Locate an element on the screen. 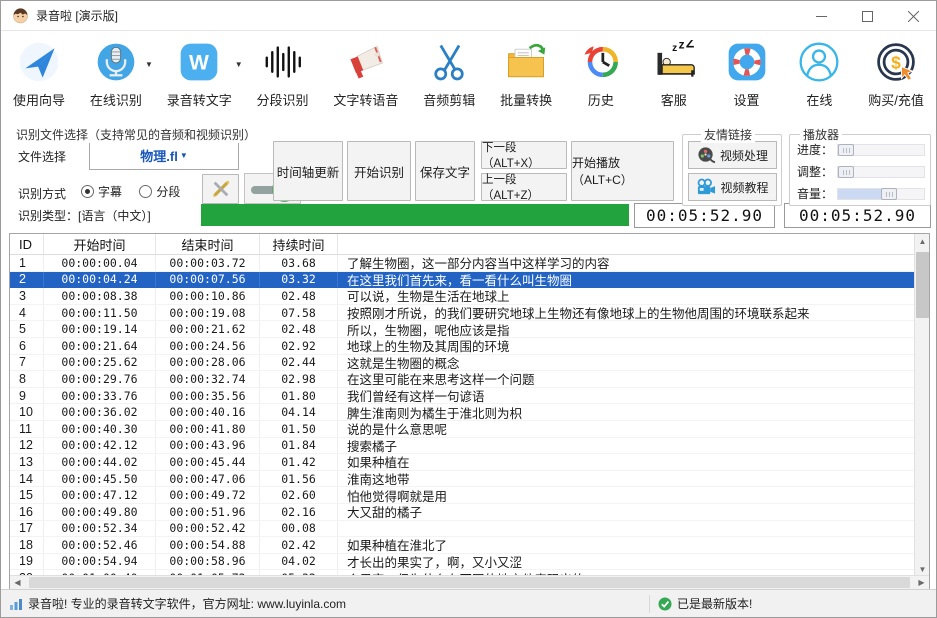  toolbar-item-record-to-text: W ▼ 录音转文字 is located at coordinates (204, 79).